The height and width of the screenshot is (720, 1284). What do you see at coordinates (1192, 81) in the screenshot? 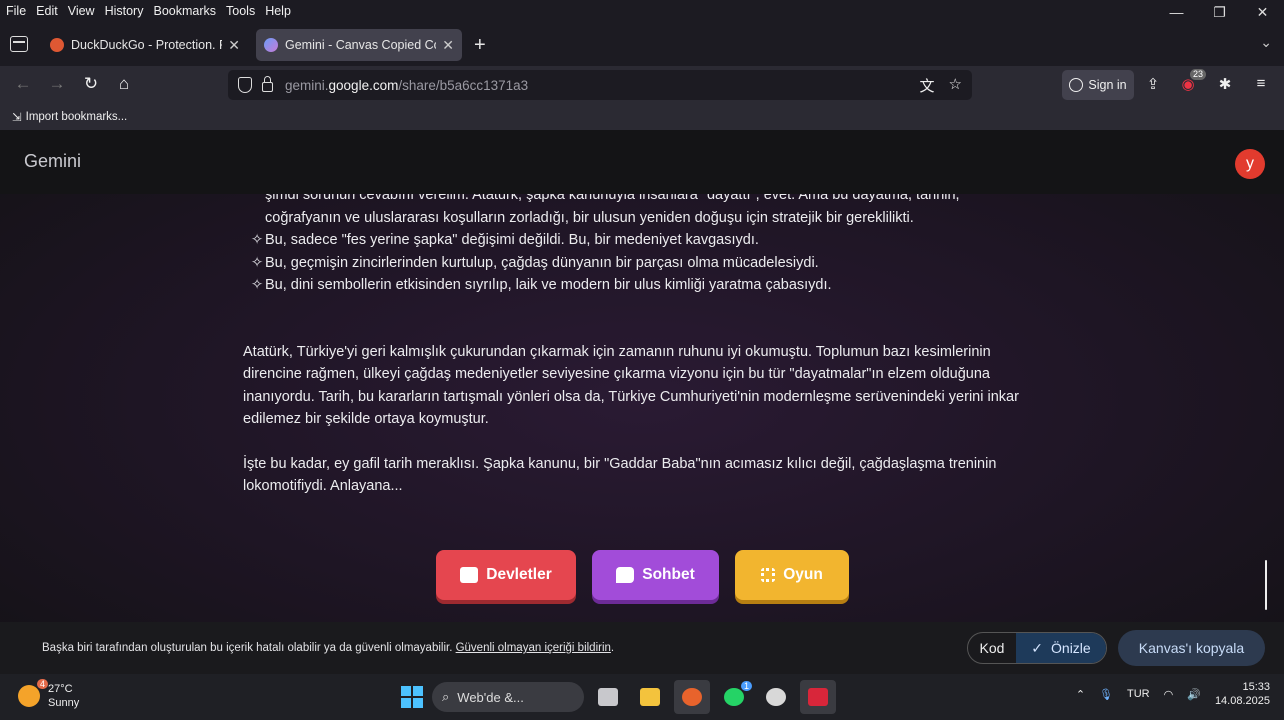
I see `extension-icon: ◉ 23` at bounding box center [1192, 81].